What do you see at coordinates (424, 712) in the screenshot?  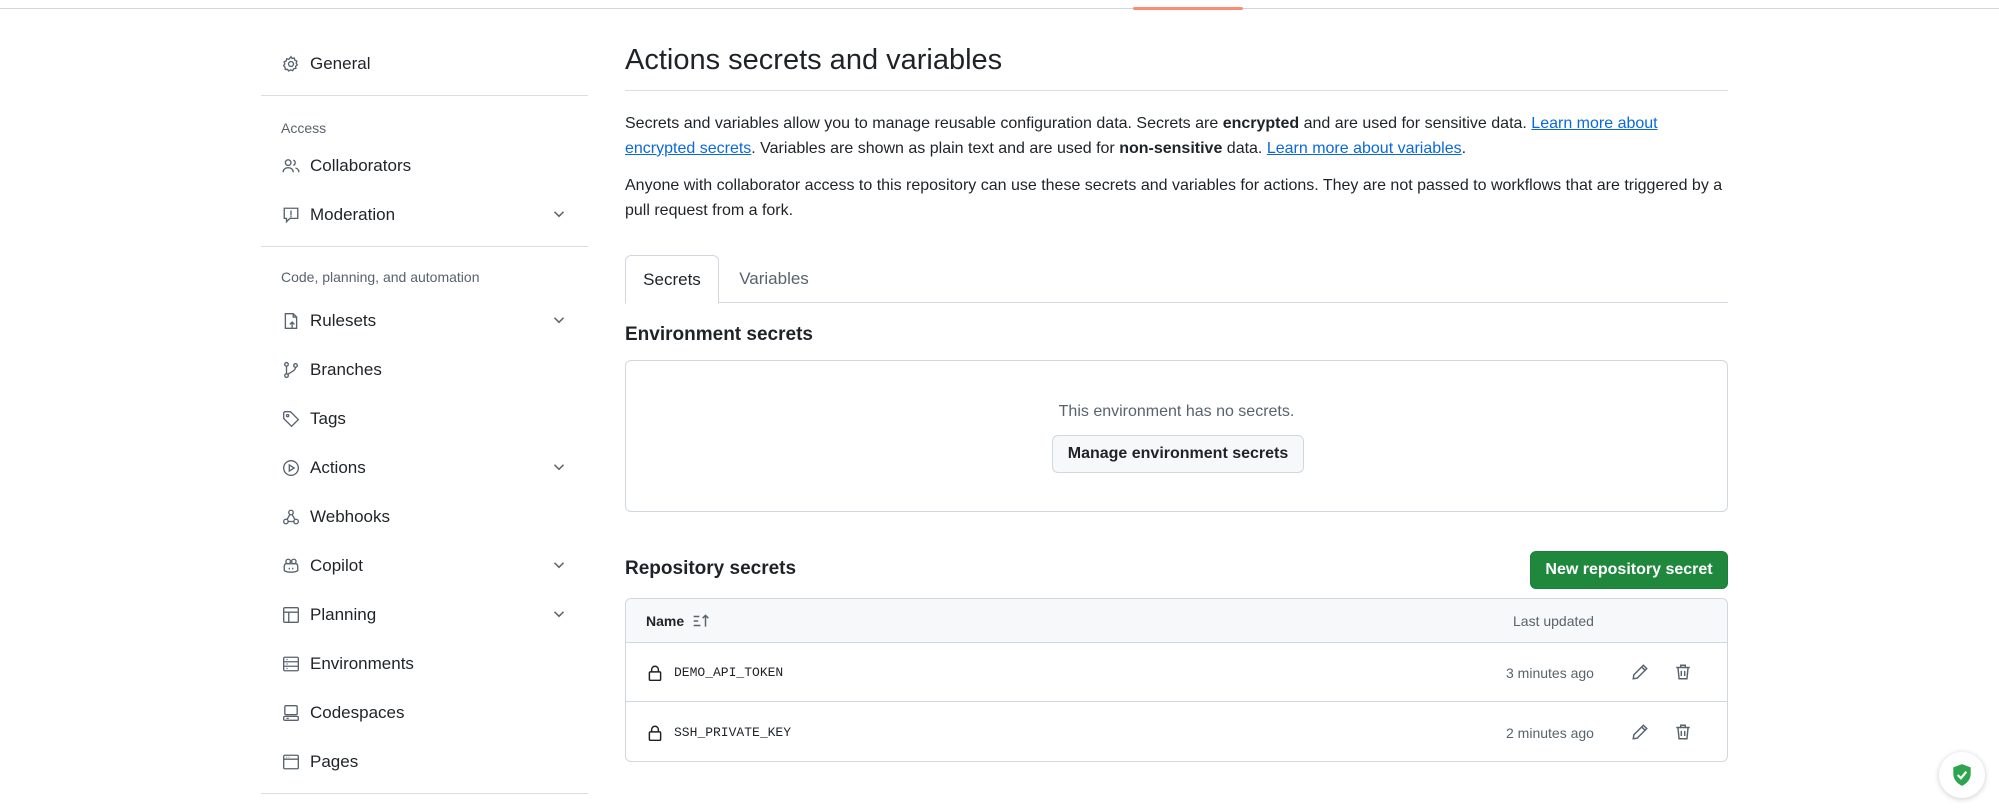 I see `sidebar-item-codespaces: Codespaces` at bounding box center [424, 712].